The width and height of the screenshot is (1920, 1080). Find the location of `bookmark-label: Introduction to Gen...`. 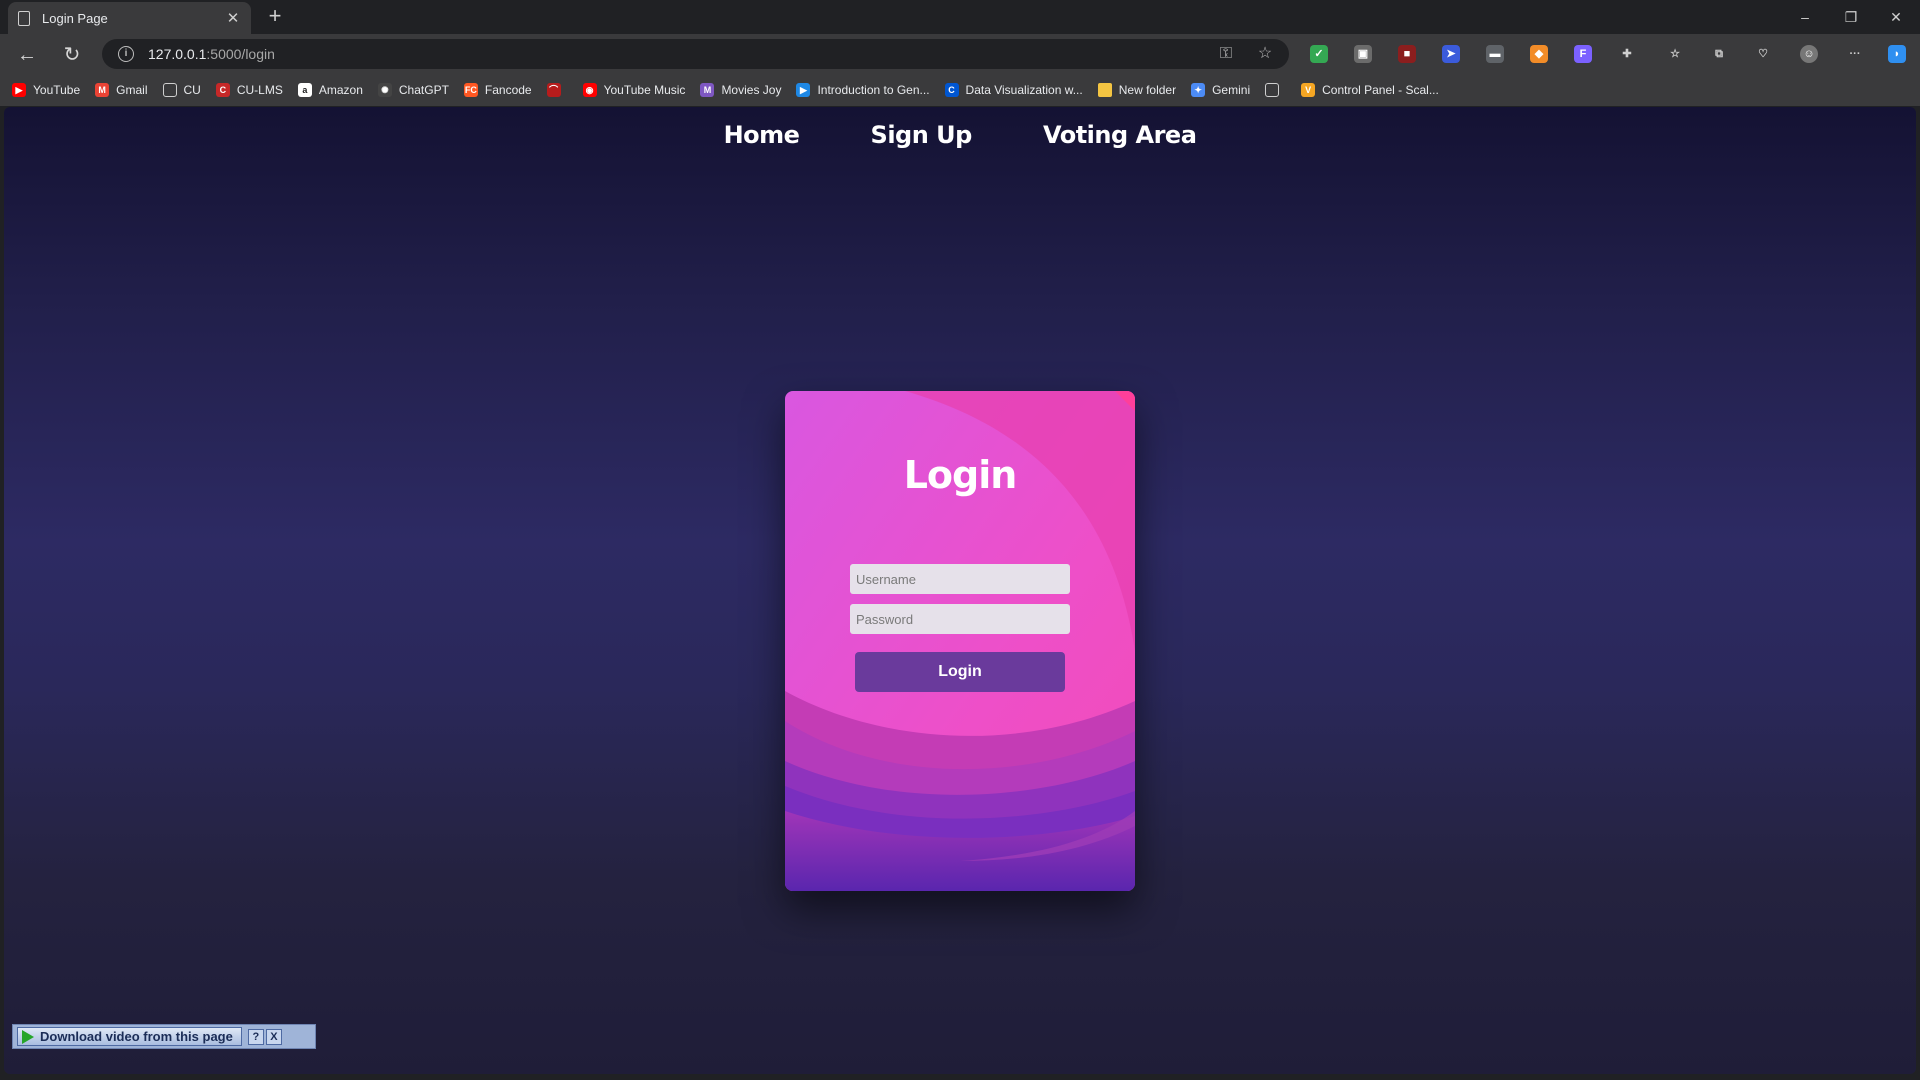

bookmark-label: Introduction to Gen... is located at coordinates (873, 90).